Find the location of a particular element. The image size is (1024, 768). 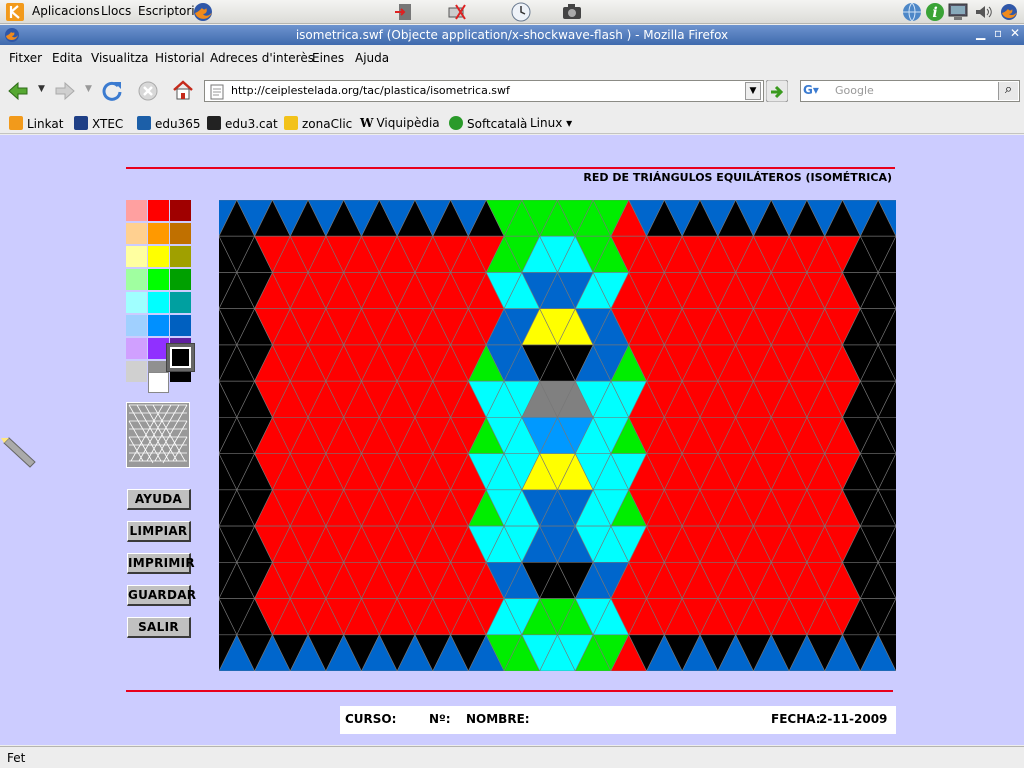

camera-icon is located at coordinates (572, 12).